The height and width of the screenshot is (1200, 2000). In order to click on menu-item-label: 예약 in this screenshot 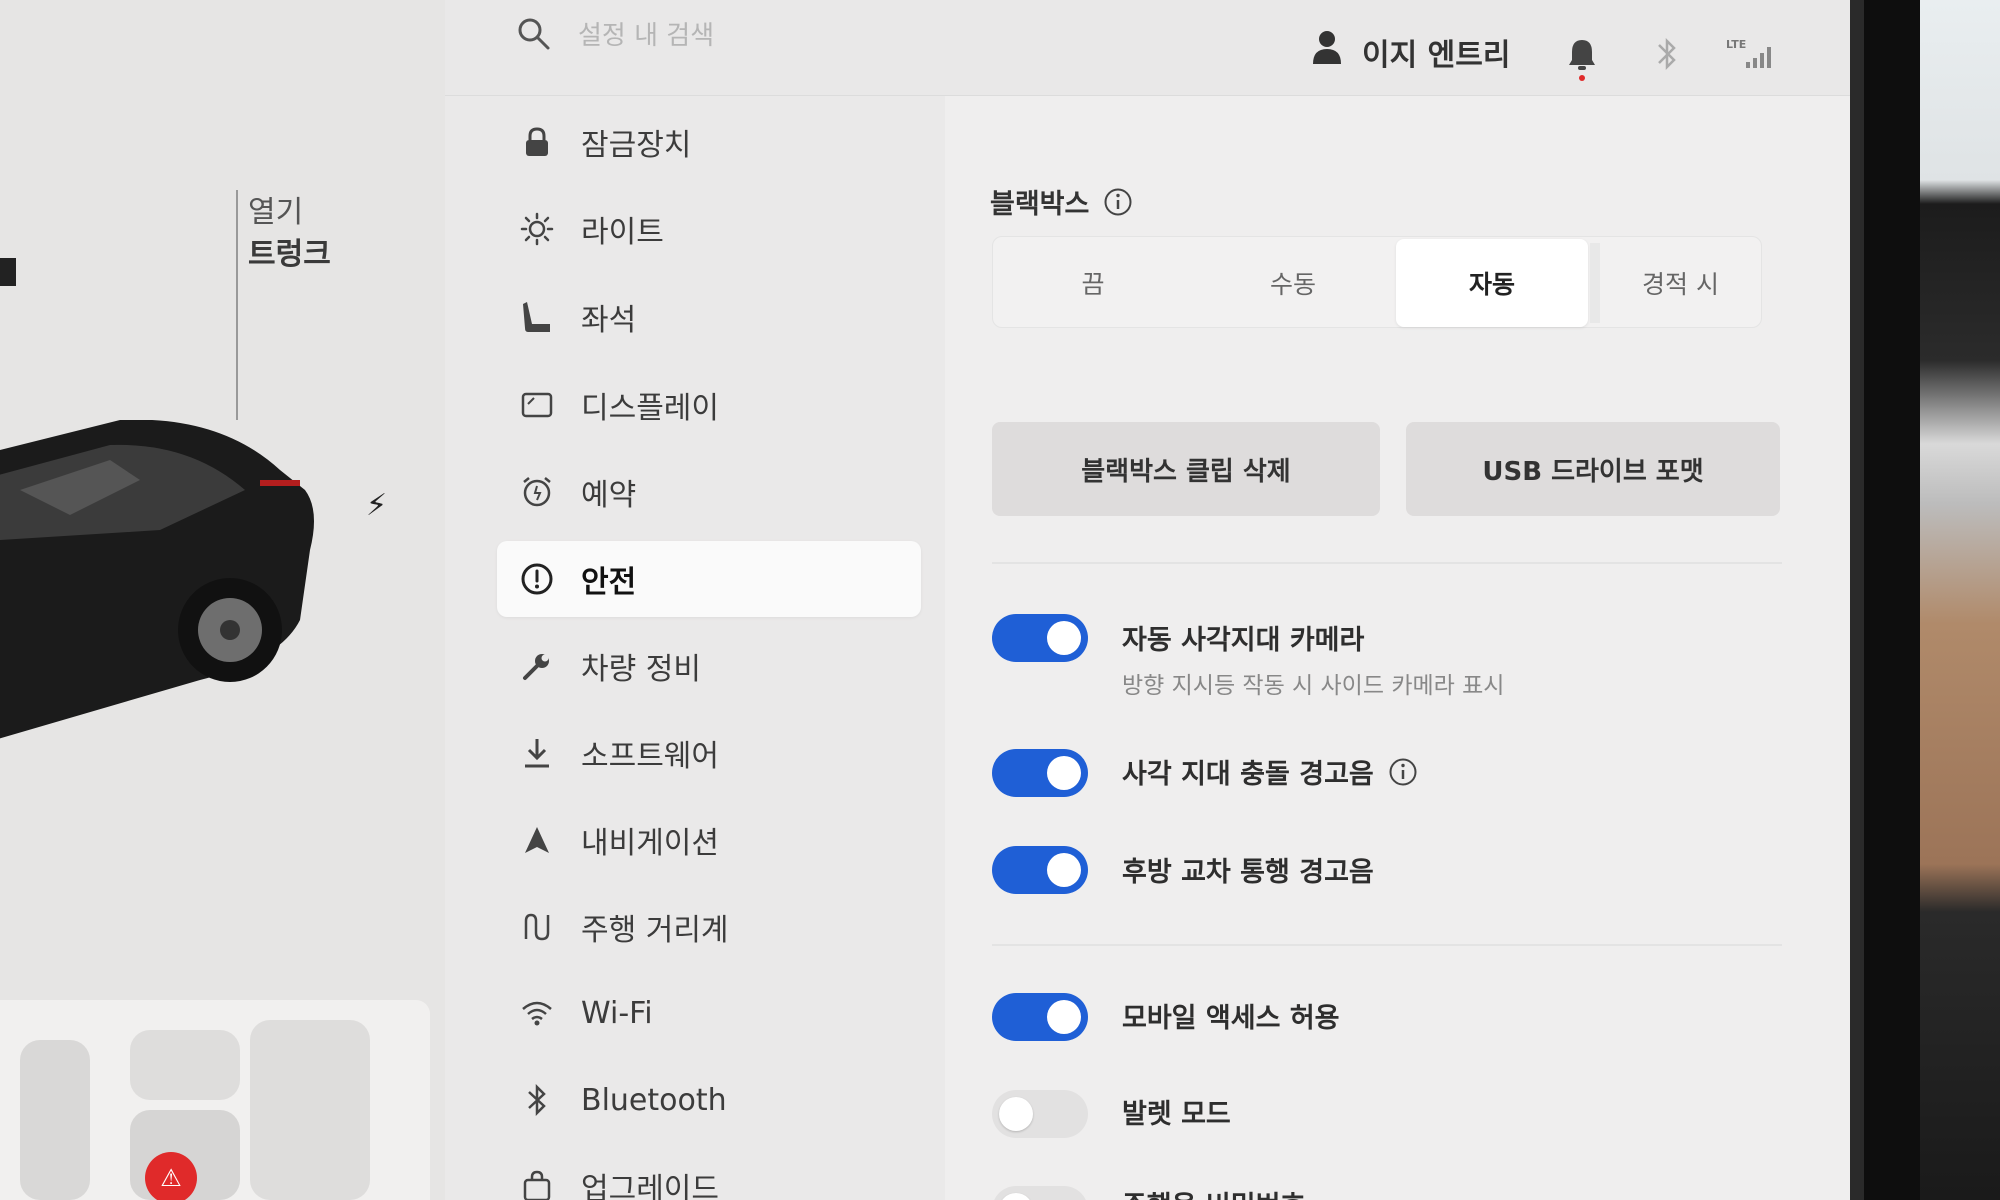, I will do `click(609, 495)`.